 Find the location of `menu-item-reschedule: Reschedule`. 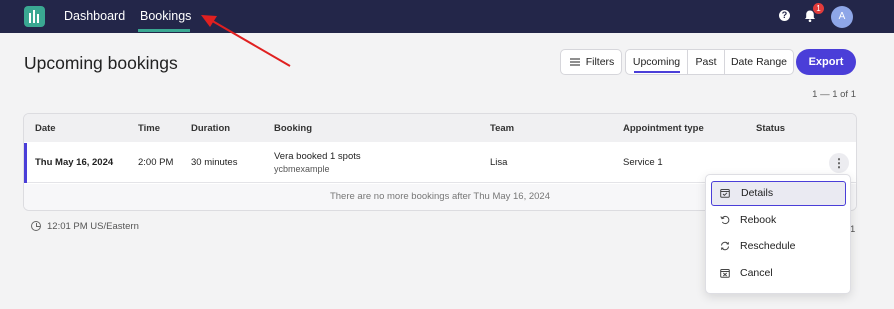

menu-item-reschedule: Reschedule is located at coordinates (778, 246).